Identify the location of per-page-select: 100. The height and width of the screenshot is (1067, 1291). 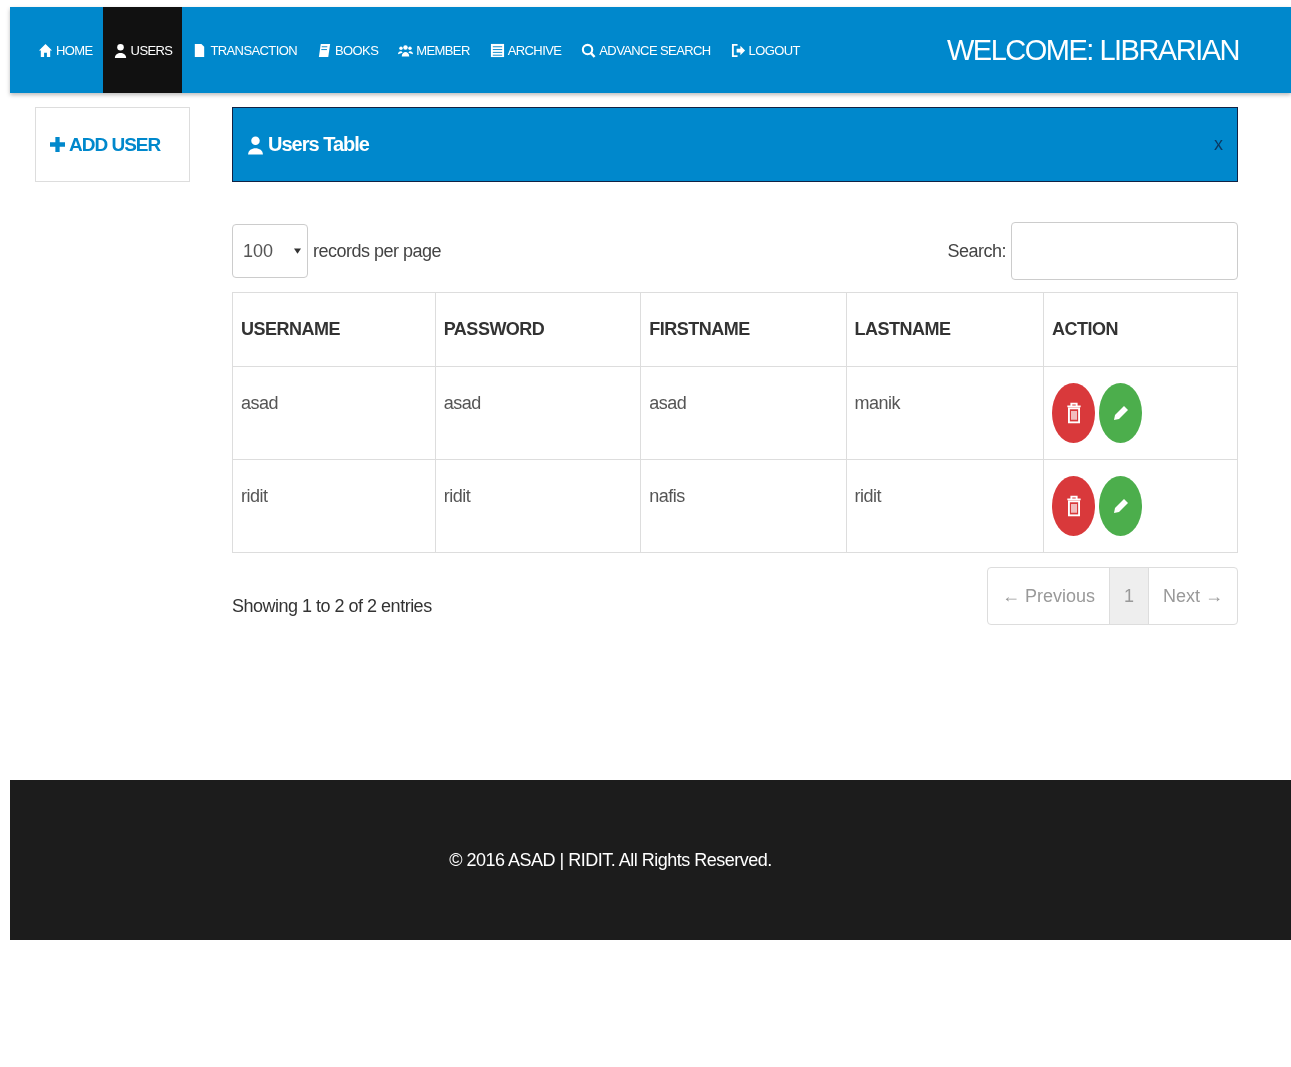
(270, 251).